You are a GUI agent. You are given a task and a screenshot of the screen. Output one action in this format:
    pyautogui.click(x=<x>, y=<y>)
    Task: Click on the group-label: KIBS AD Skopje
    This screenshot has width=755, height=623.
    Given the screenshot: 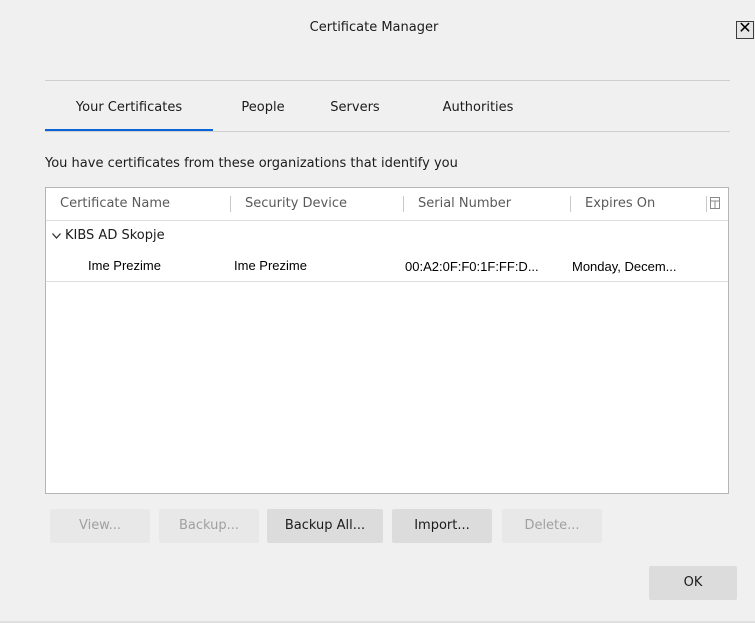 What is the action you would take?
    pyautogui.click(x=115, y=235)
    